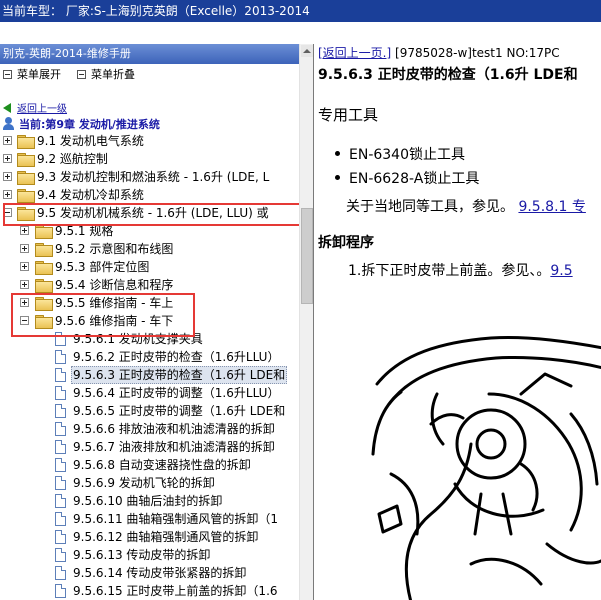  What do you see at coordinates (142, 555) in the screenshot?
I see `tree-item-label: 9.5.6.13 传动皮带的拆卸` at bounding box center [142, 555].